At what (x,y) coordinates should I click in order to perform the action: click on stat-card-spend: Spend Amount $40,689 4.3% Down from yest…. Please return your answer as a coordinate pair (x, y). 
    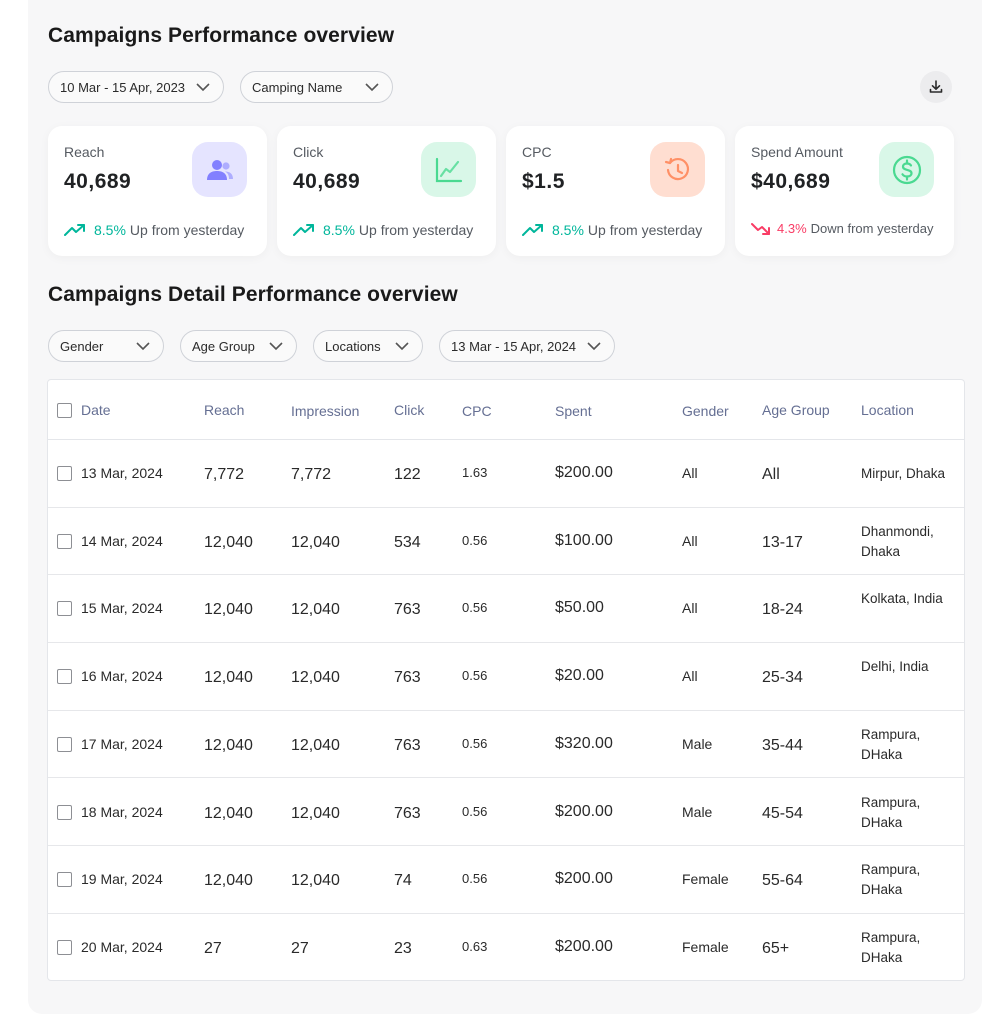
    Looking at the image, I should click on (844, 191).